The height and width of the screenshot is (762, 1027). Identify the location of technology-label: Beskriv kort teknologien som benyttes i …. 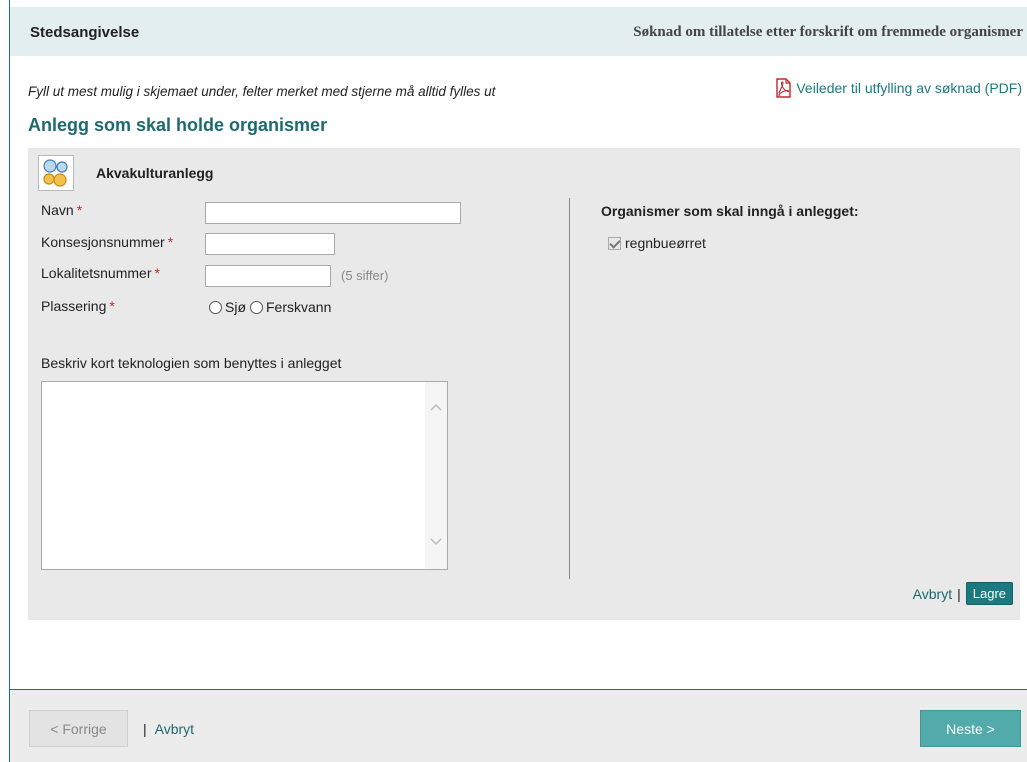
(191, 363).